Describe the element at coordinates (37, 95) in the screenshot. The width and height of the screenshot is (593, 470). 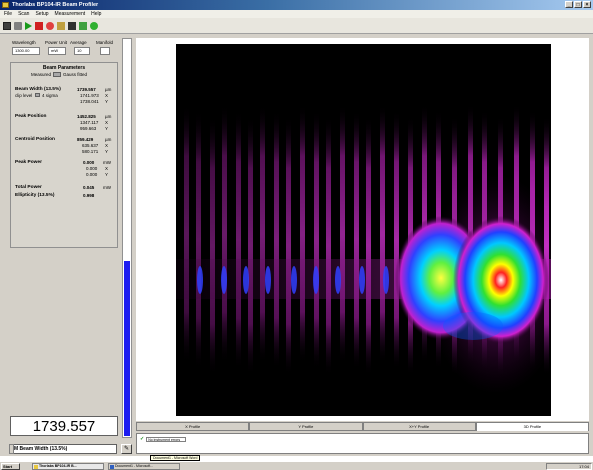
I see `clip-level-spinner` at that location.